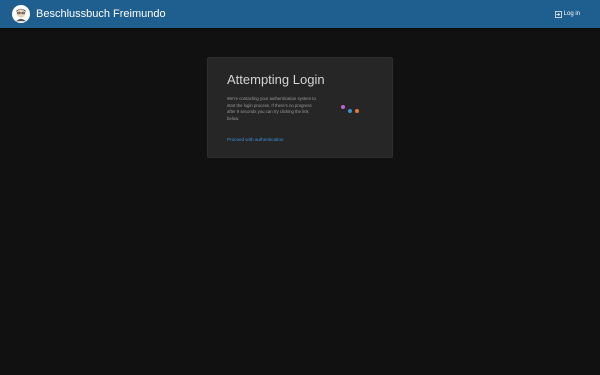 The image size is (600, 375). Describe the element at coordinates (276, 79) in the screenshot. I see `card-title: Attempting Login` at that location.